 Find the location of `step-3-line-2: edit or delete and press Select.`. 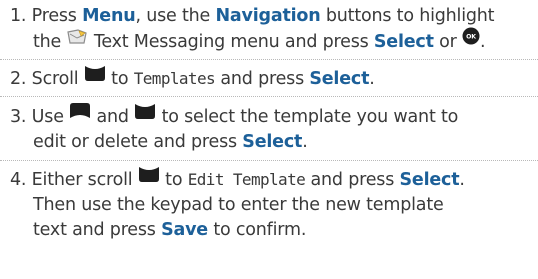

step-3-line-2: edit or delete and press Select. is located at coordinates (170, 142).